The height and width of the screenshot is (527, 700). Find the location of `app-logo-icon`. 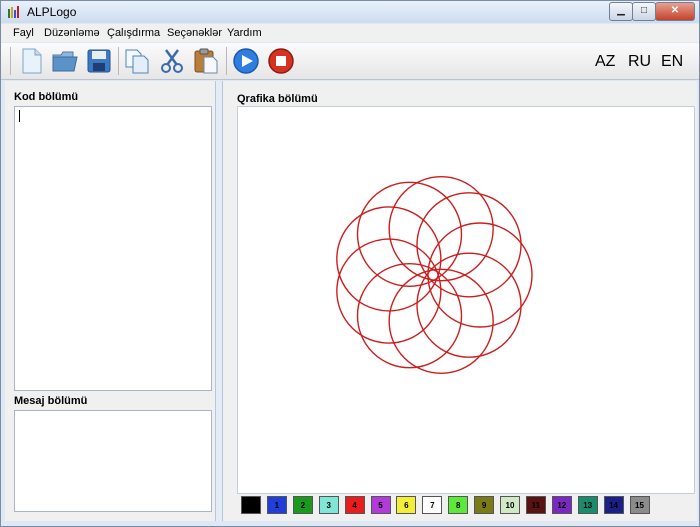

app-logo-icon is located at coordinates (13, 12).